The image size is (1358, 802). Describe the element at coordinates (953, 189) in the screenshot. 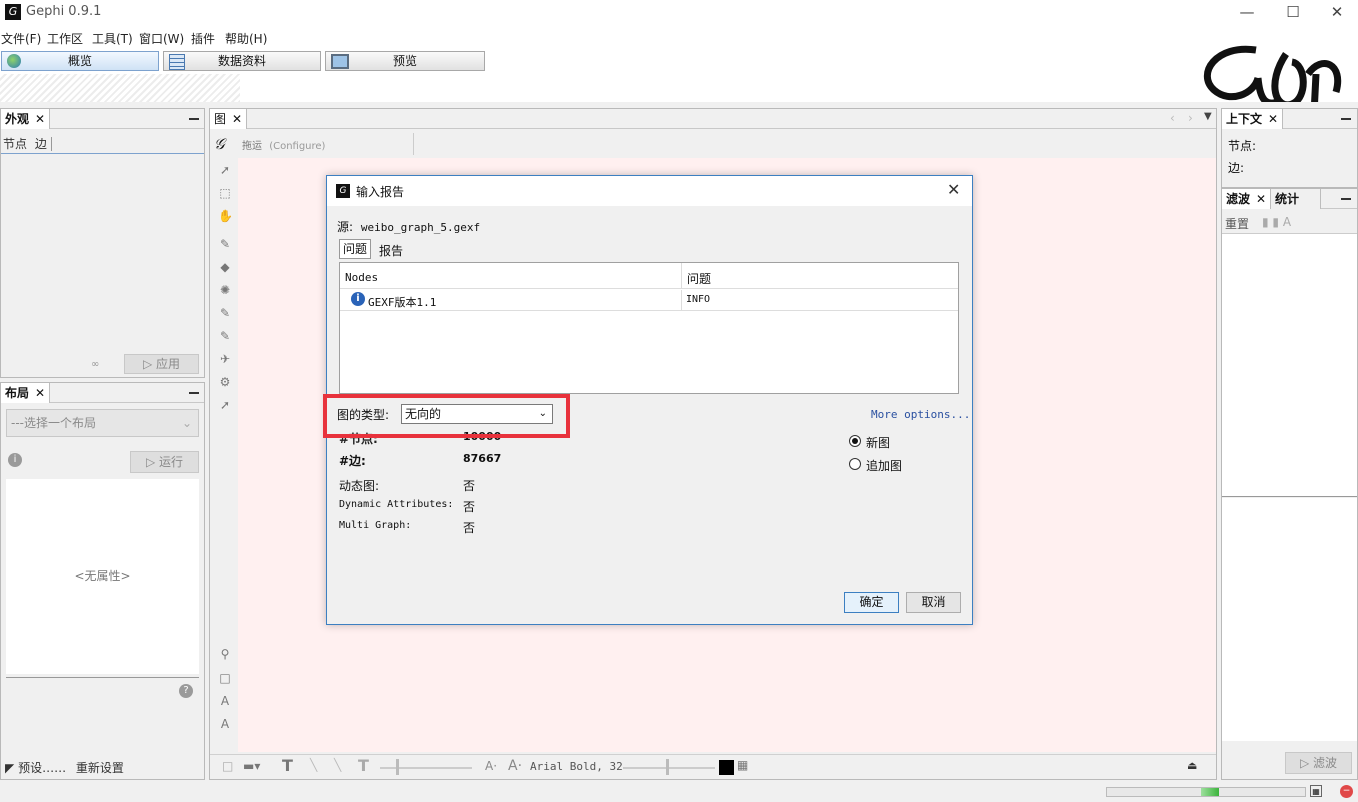

I see `dialog-close-button: ✕` at that location.